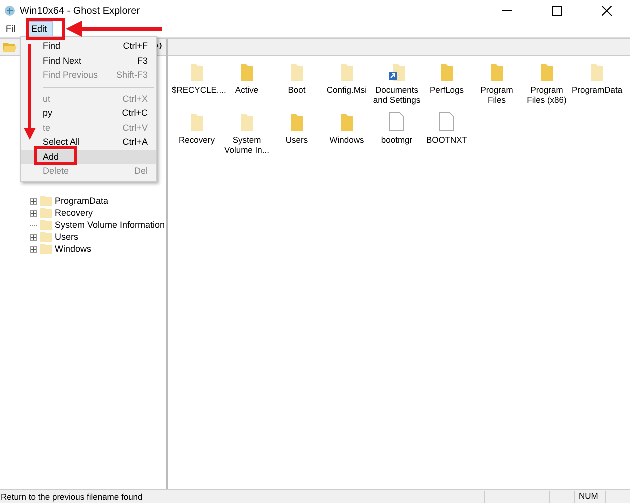 The height and width of the screenshot is (503, 630). What do you see at coordinates (397, 95) in the screenshot?
I see `file-name: Documents and Settings` at bounding box center [397, 95].